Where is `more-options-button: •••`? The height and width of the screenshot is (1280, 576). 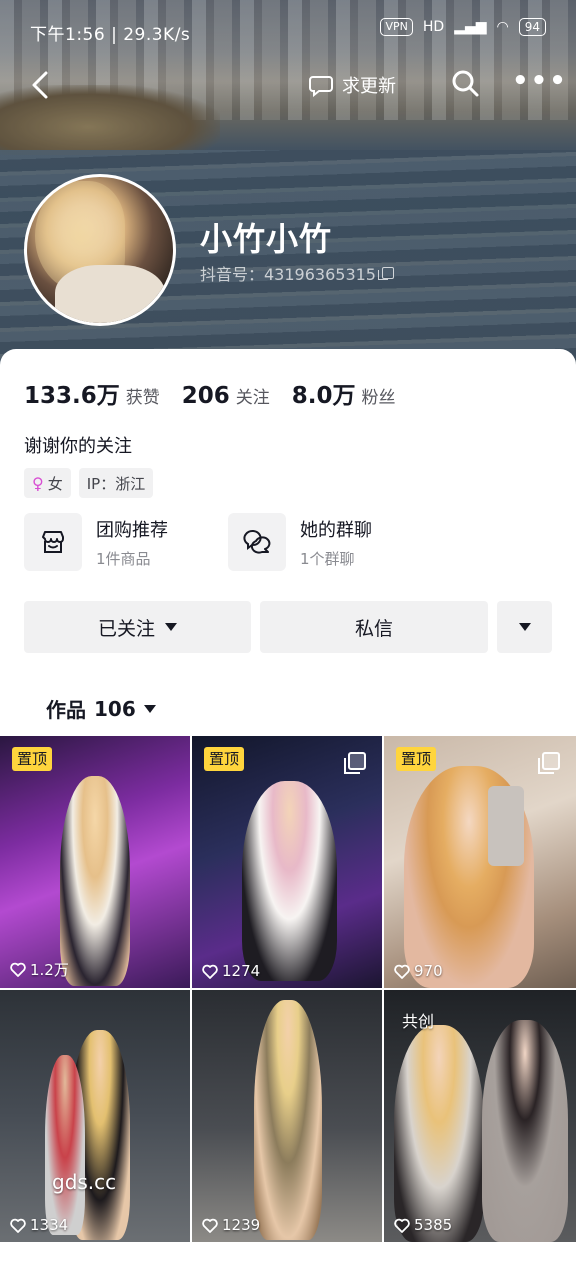 more-options-button: ••• is located at coordinates (540, 81).